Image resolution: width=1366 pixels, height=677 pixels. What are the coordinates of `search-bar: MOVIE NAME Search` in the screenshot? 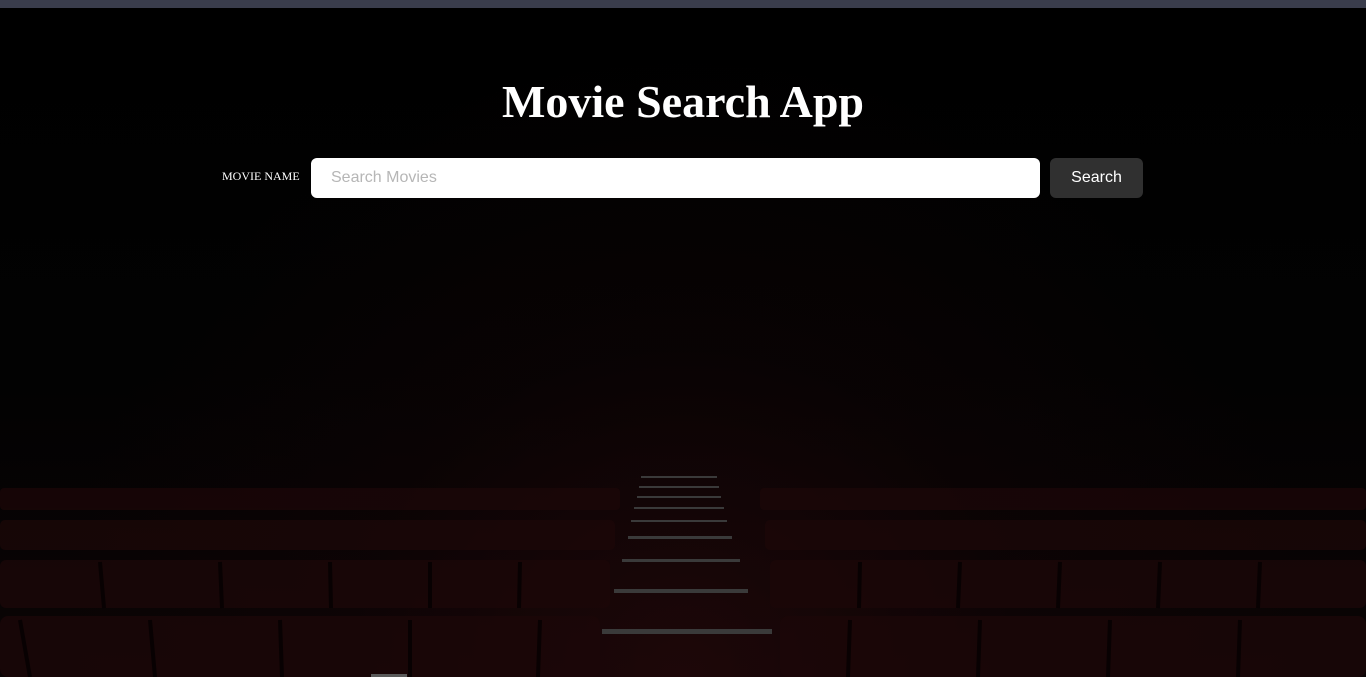 It's located at (682, 178).